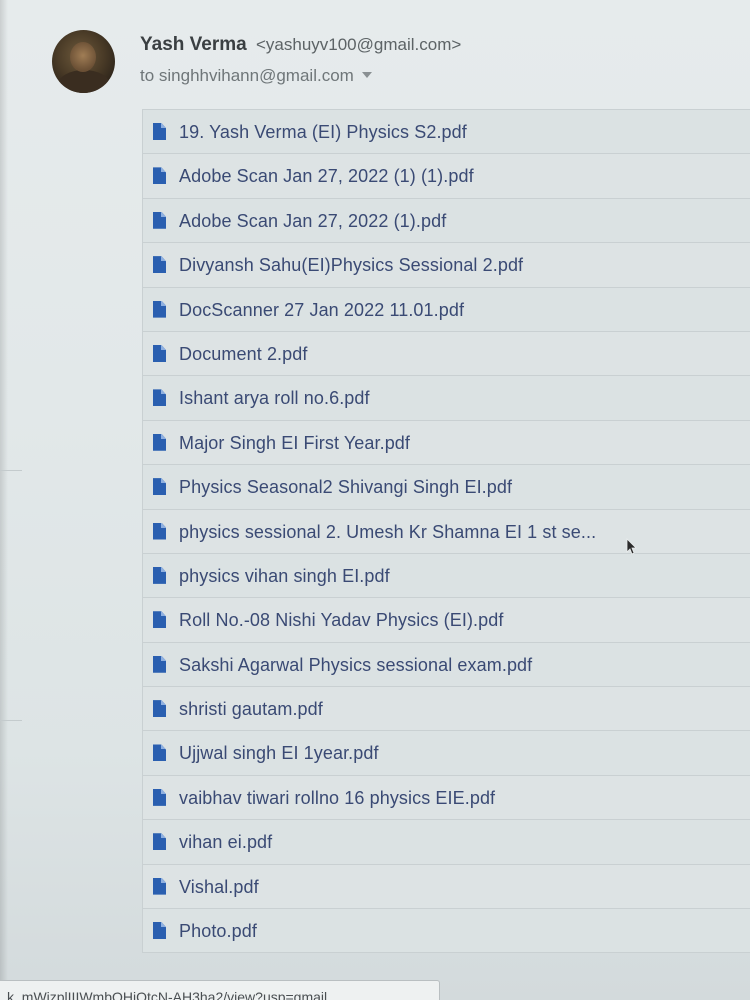 This screenshot has width=750, height=1000. What do you see at coordinates (341, 620) in the screenshot?
I see `attachment-name: Roll No.-08 Nishi Yadav Physics (EI).pdf` at bounding box center [341, 620].